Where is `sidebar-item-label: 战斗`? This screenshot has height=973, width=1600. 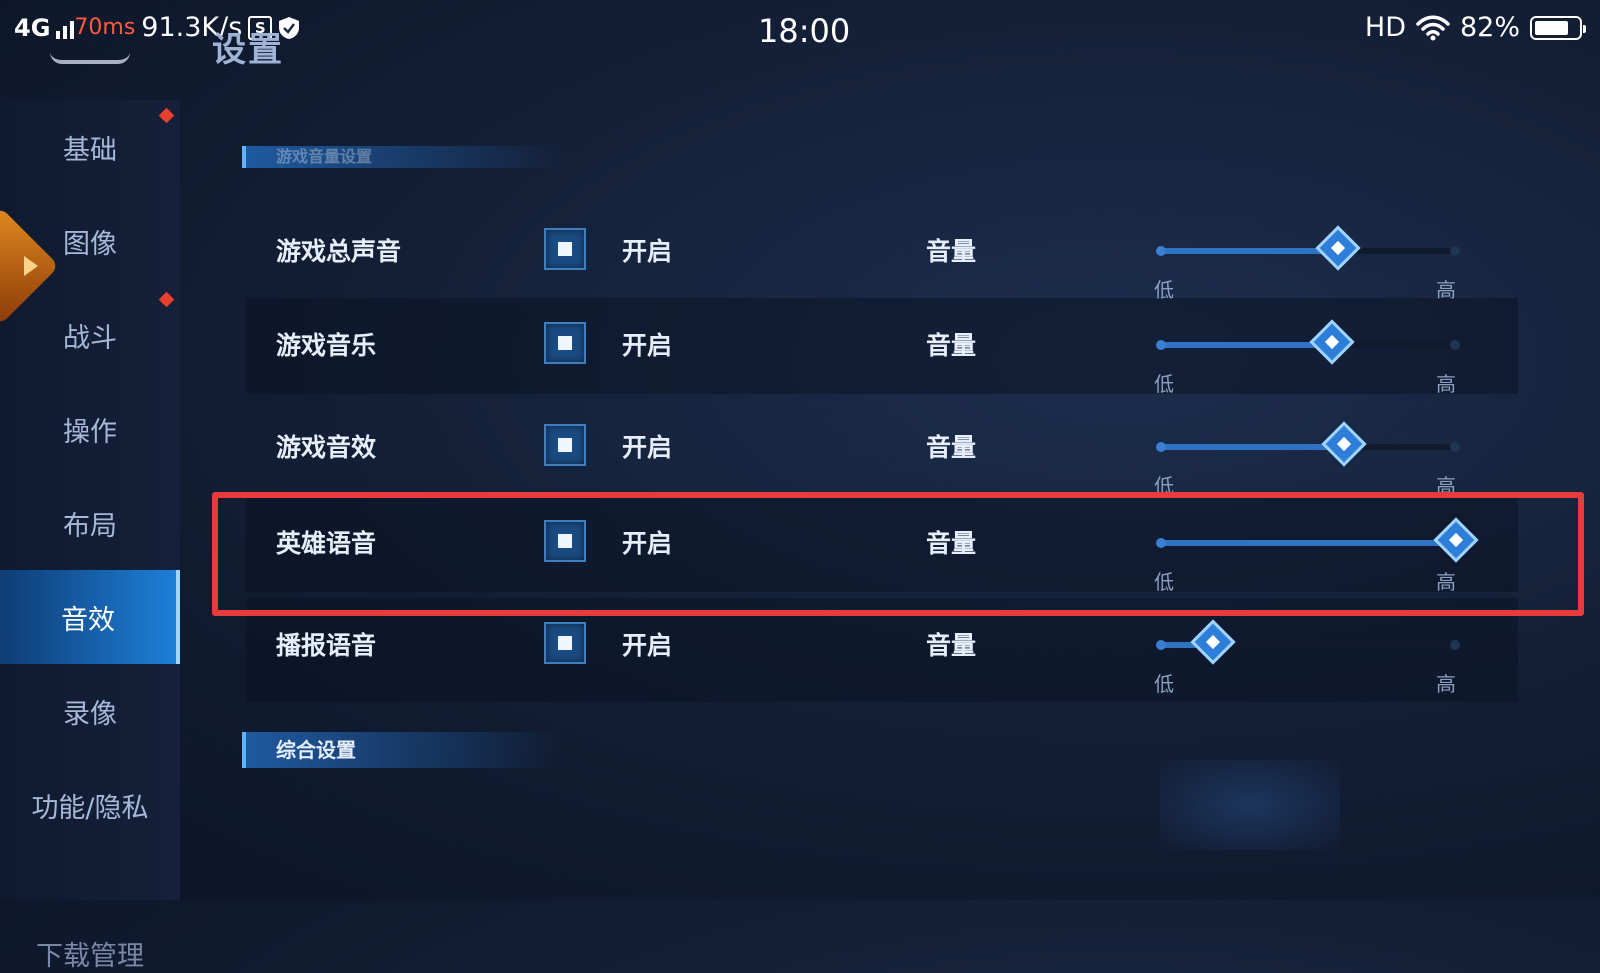 sidebar-item-label: 战斗 is located at coordinates (90, 338).